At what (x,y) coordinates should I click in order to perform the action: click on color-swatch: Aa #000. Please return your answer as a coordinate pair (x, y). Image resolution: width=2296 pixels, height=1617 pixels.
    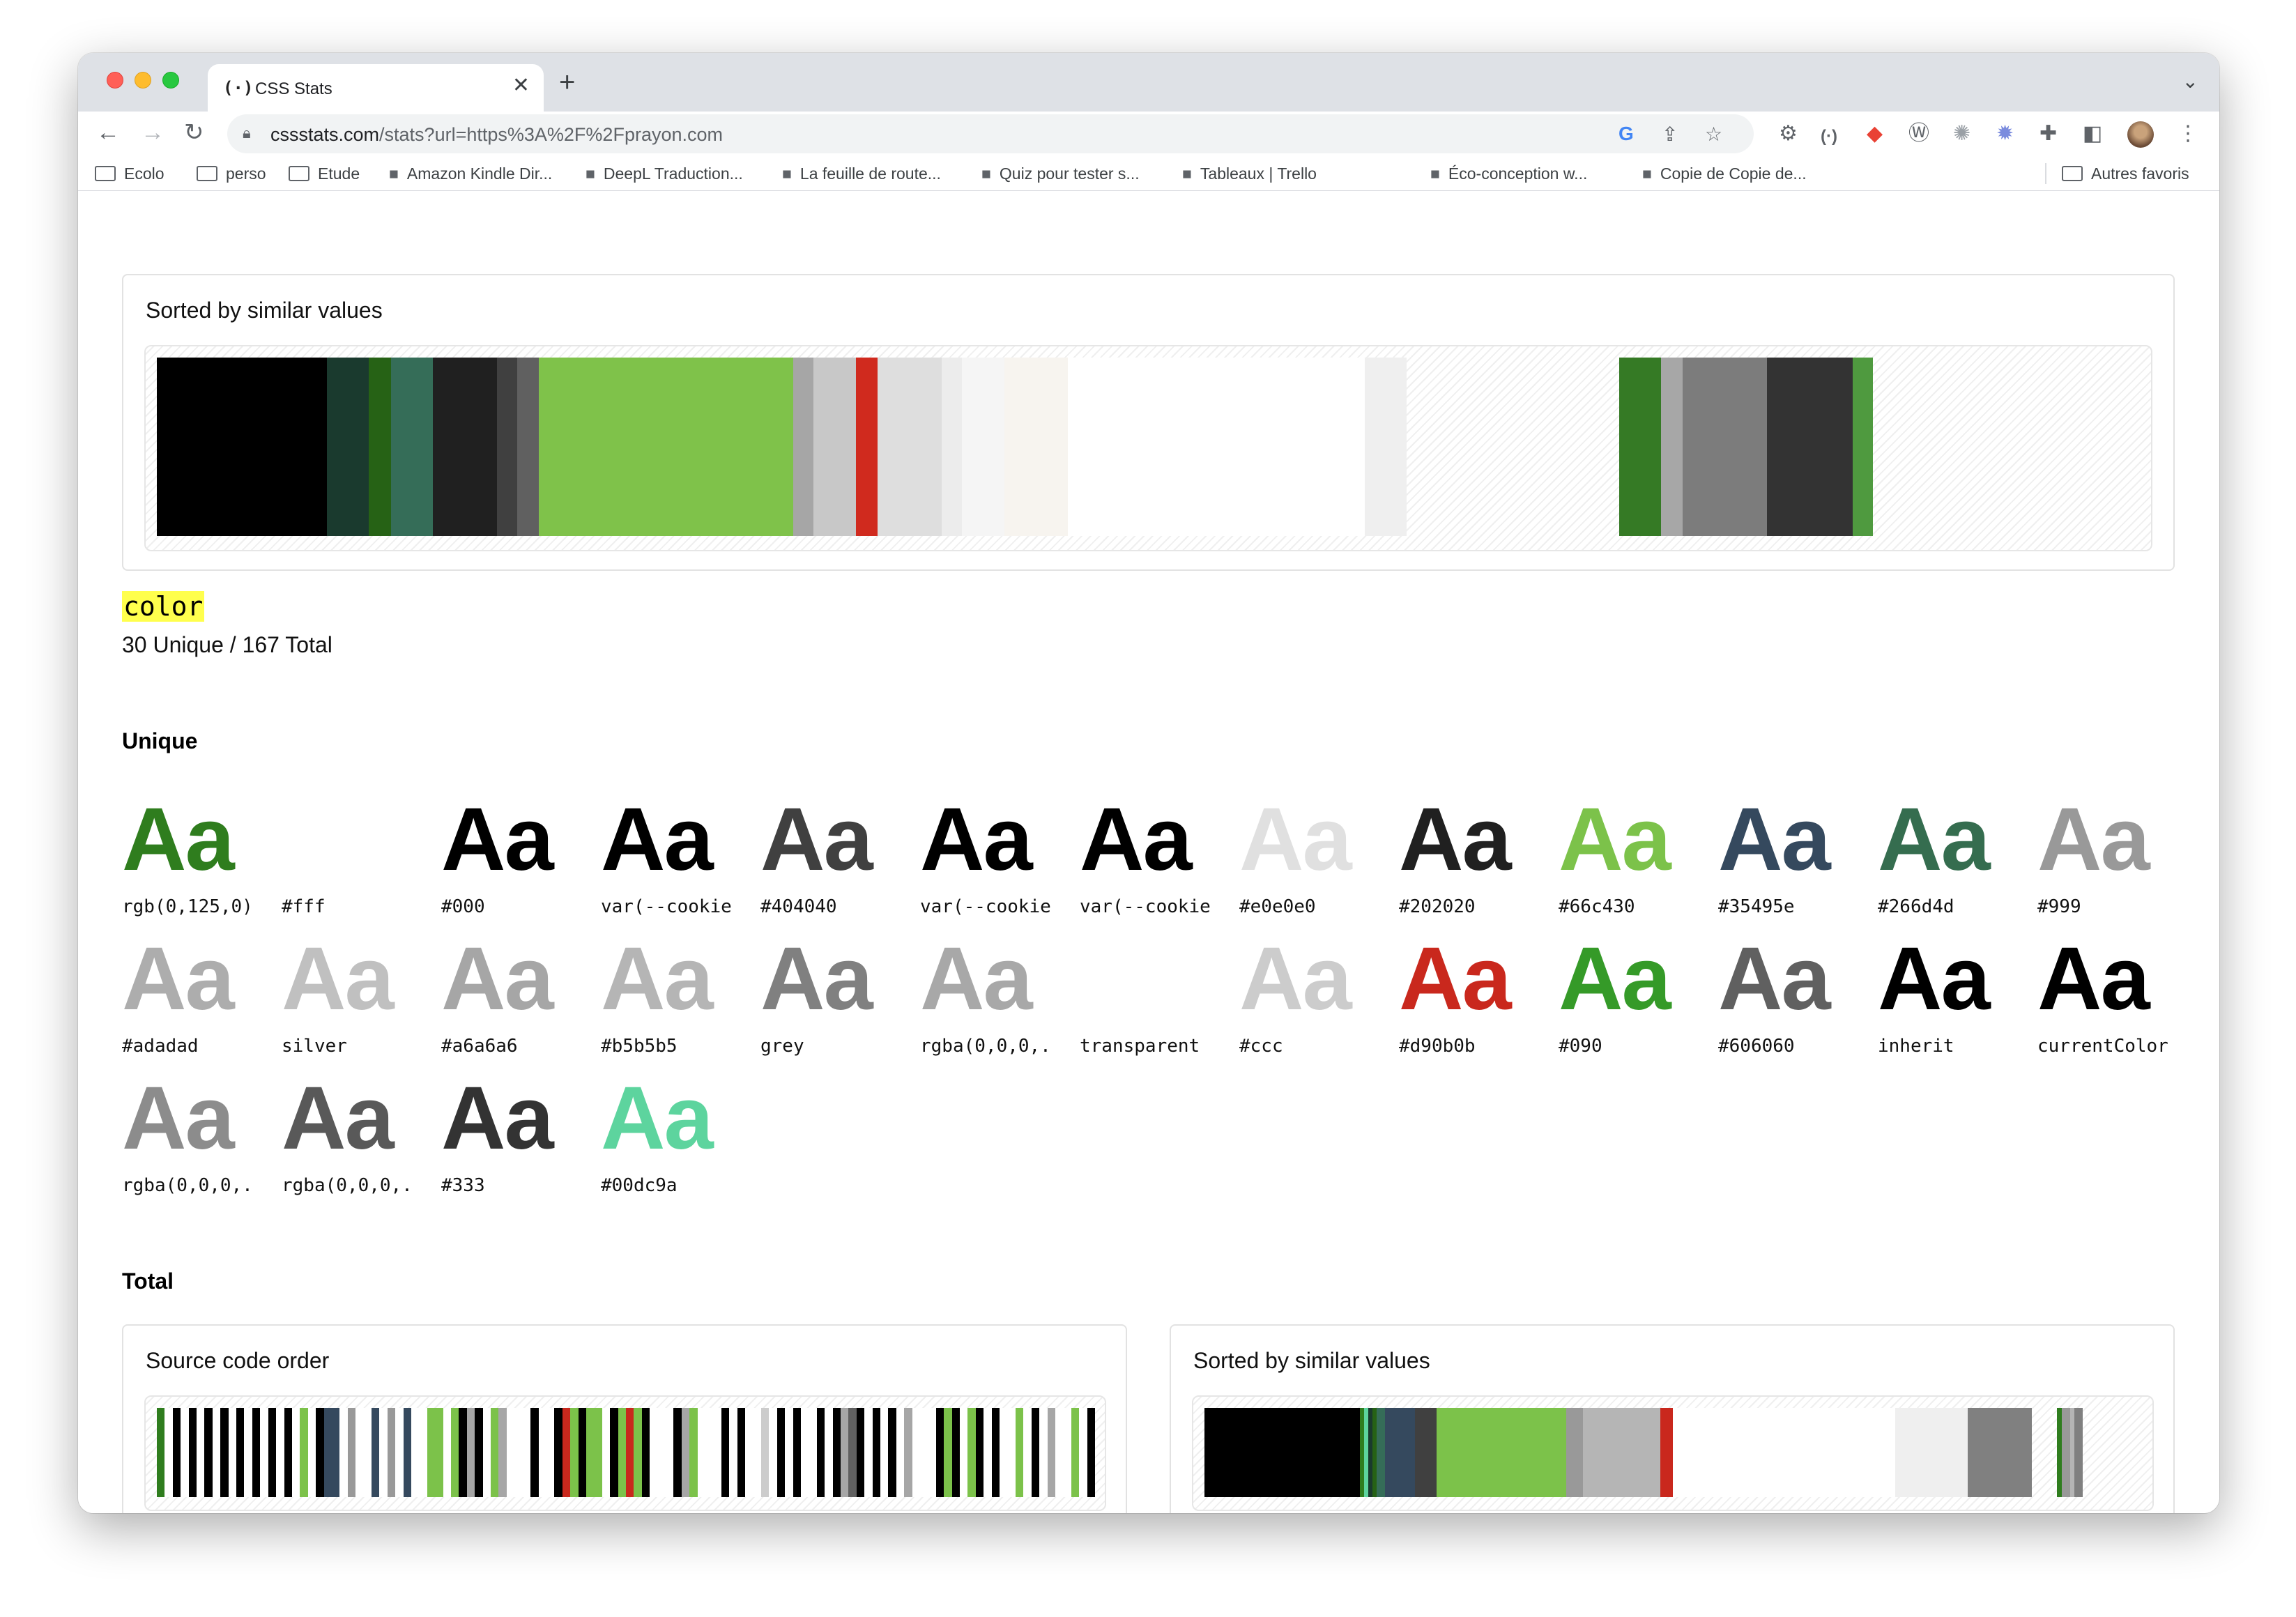
    Looking at the image, I should click on (514, 854).